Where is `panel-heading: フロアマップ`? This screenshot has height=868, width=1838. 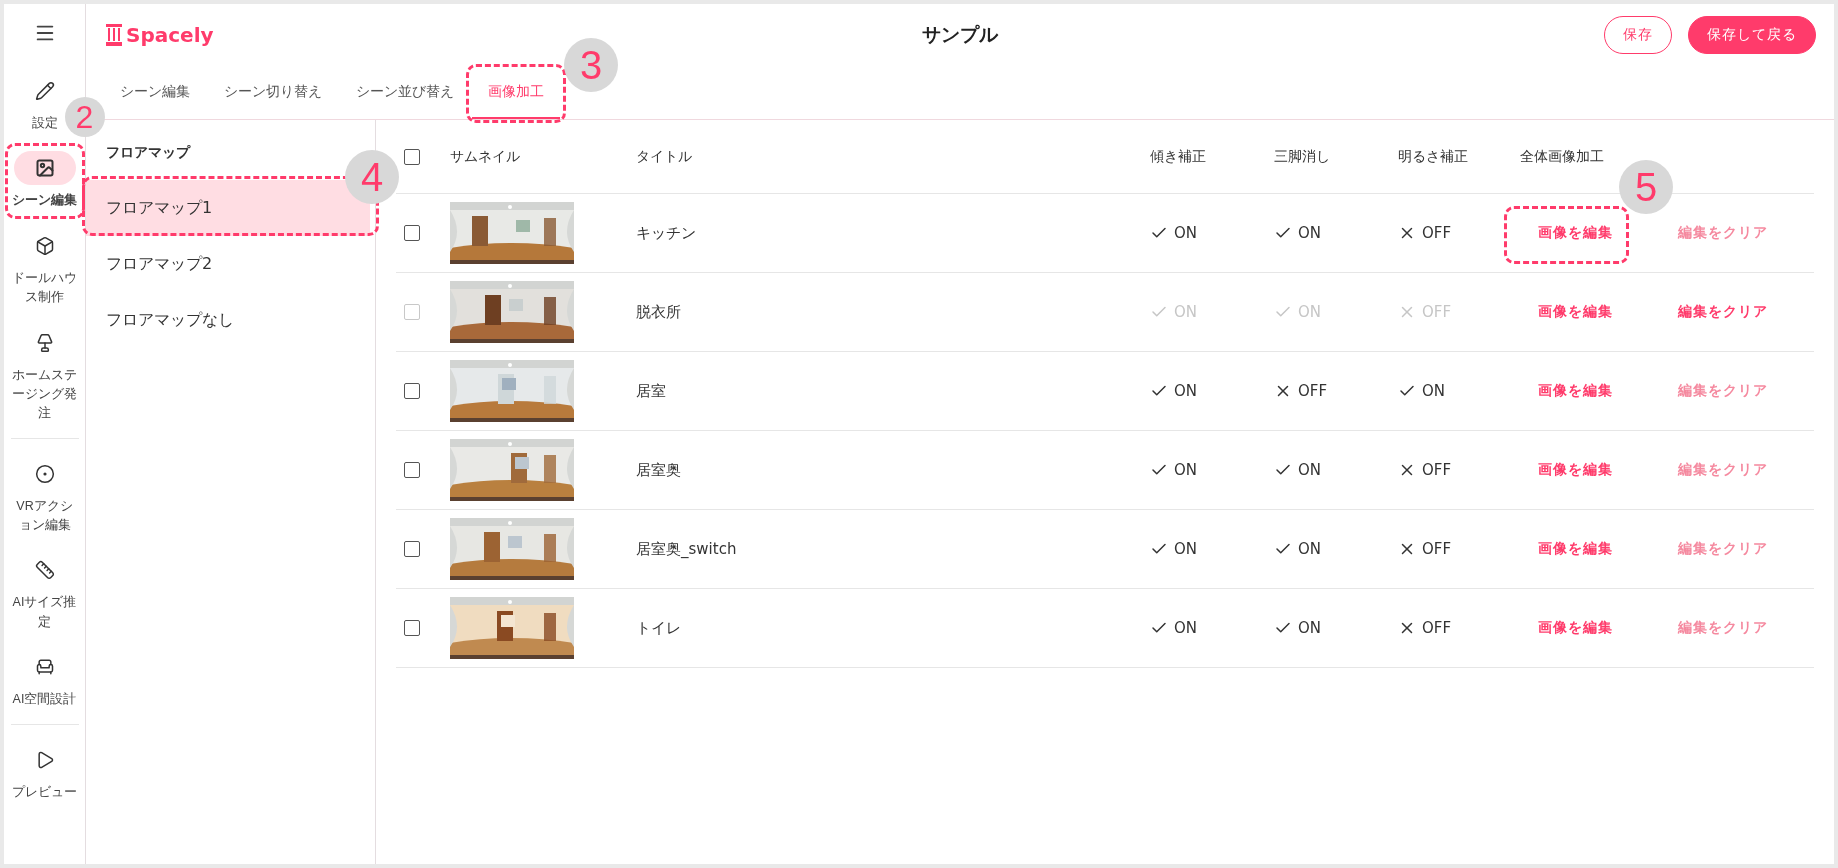
panel-heading: フロアマップ is located at coordinates (148, 153).